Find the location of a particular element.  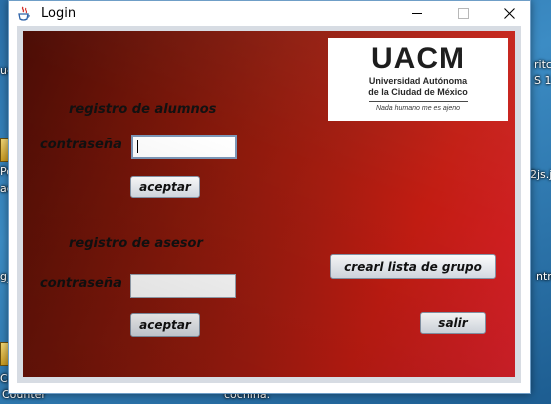

logo-line1: Universidad Autónoma is located at coordinates (418, 81).